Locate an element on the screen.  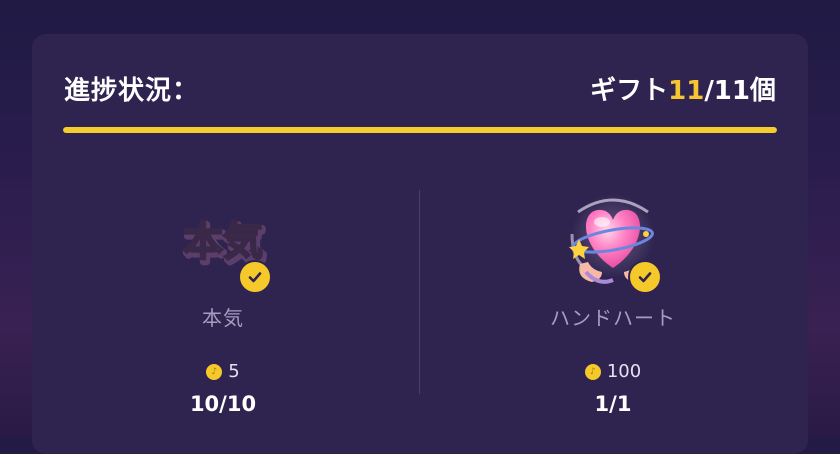
progress-bar-fill is located at coordinates (420, 130).